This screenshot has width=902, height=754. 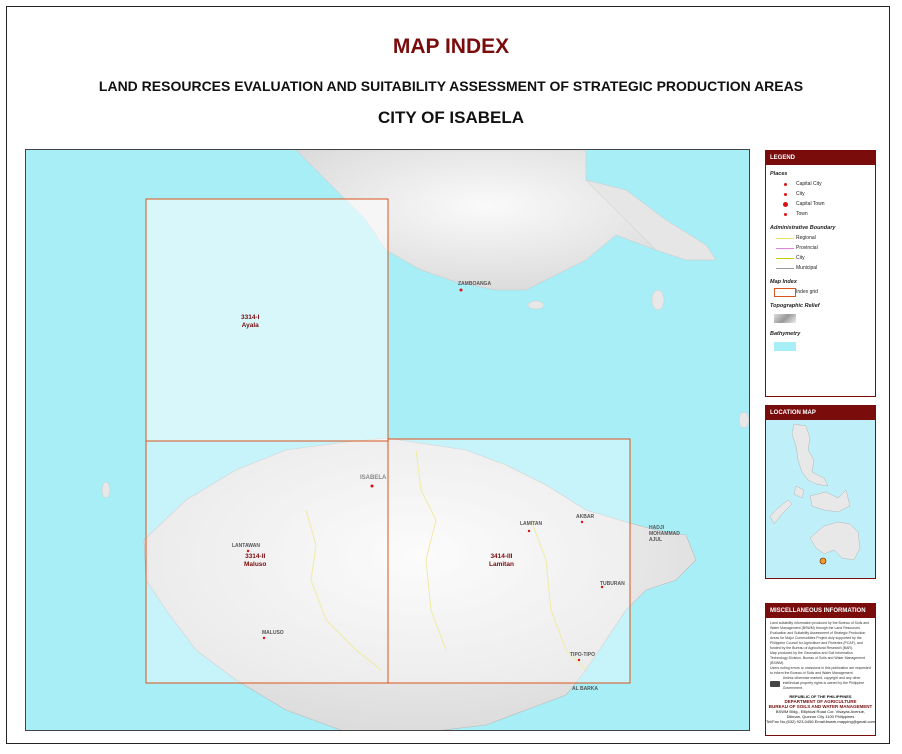 What do you see at coordinates (820, 158) in the screenshot?
I see `legend-header: LEGEND` at bounding box center [820, 158].